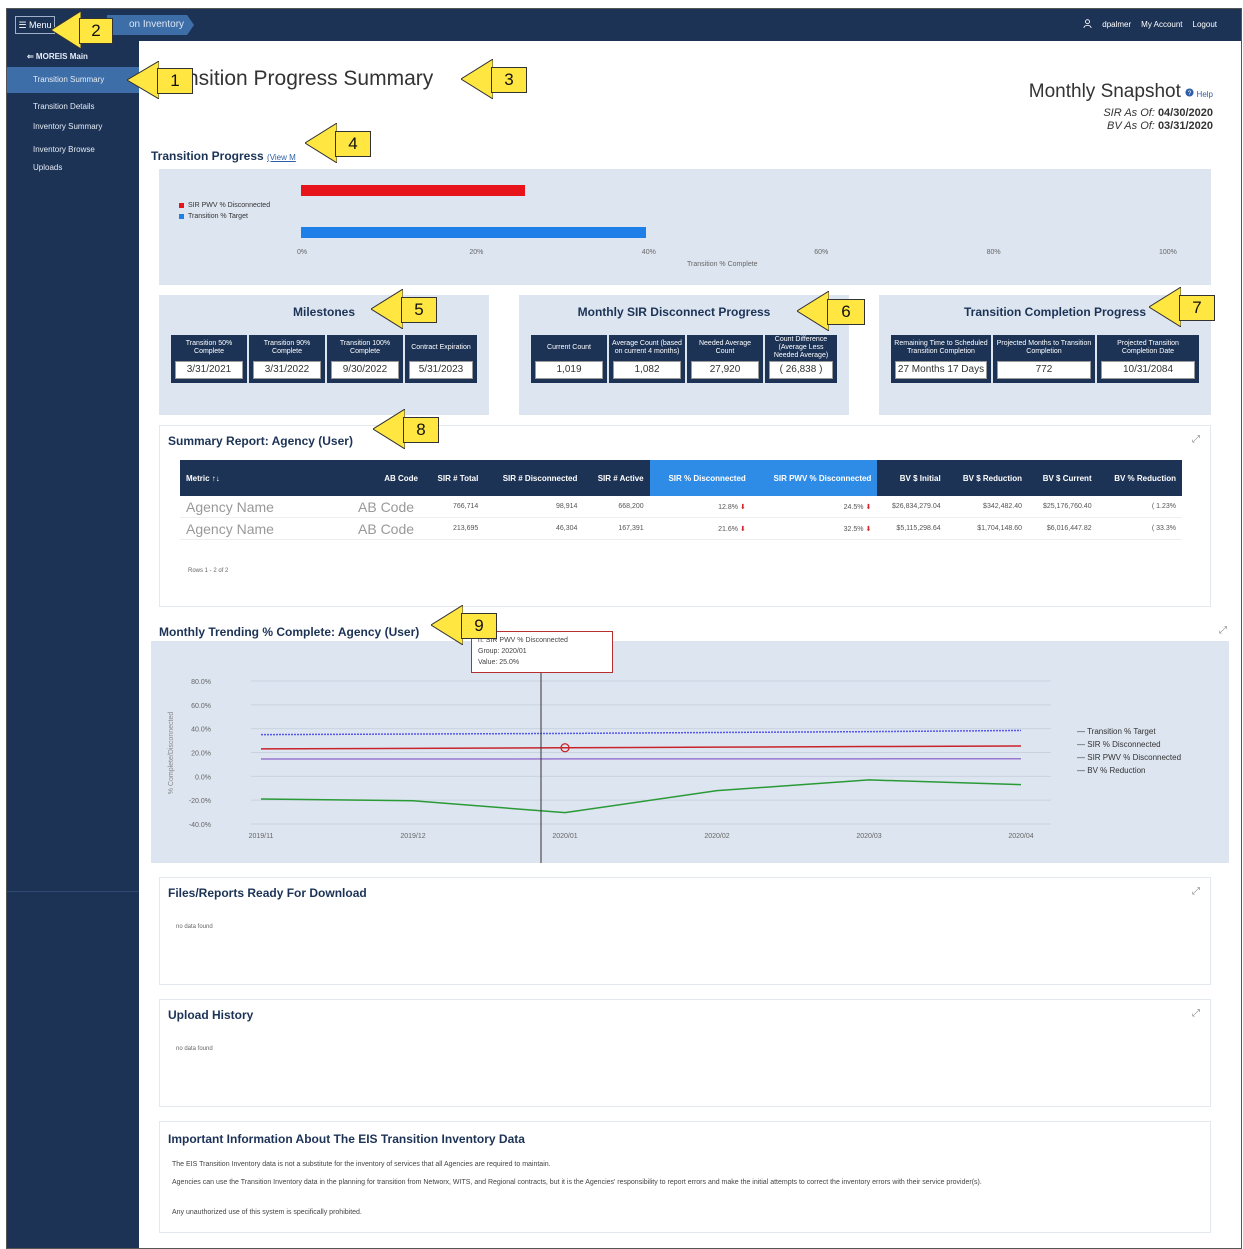  I want to click on col-bv-pct-reduction: BV % Reduction, so click(1140, 478).